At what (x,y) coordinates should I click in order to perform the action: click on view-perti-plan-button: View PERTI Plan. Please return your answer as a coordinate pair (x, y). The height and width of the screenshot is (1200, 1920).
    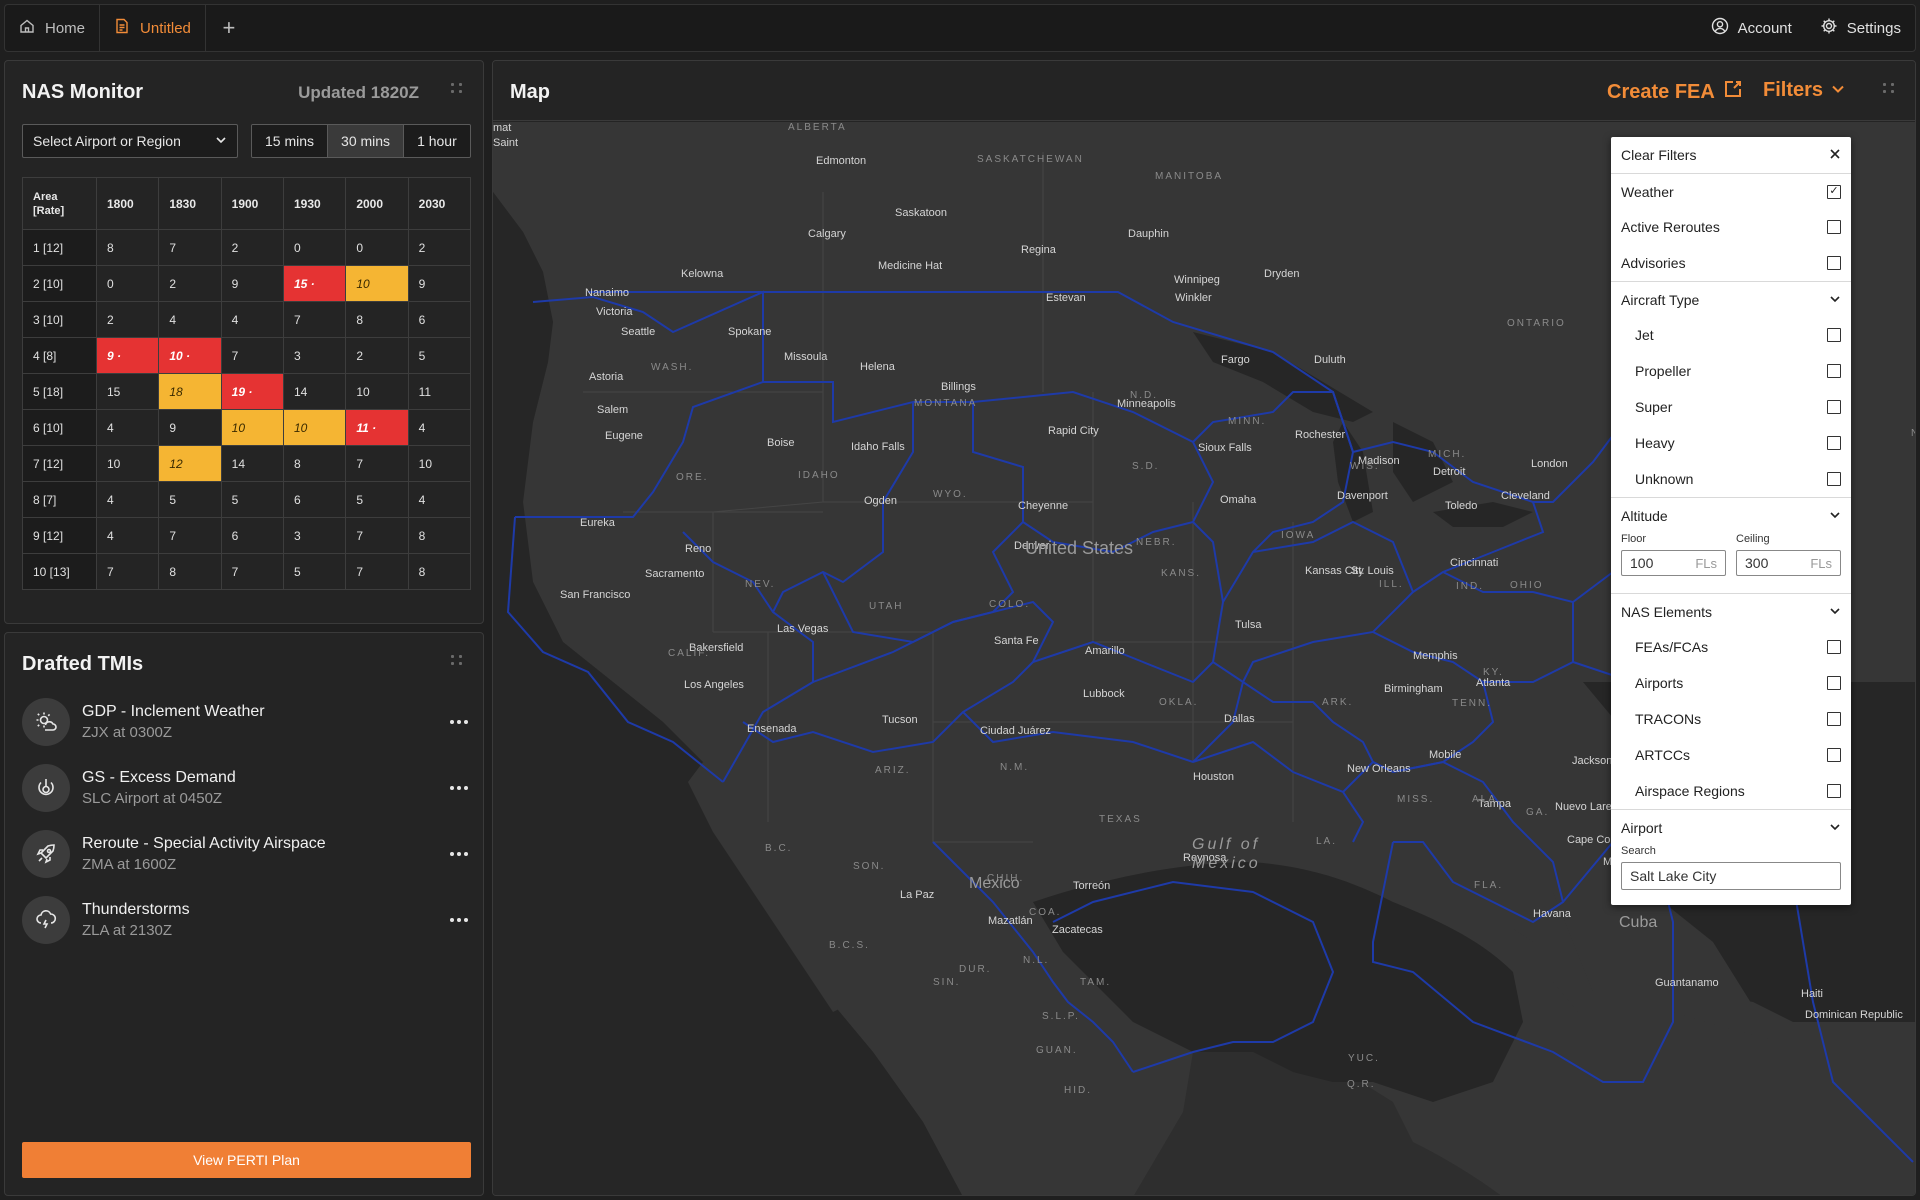
    Looking at the image, I should click on (246, 1160).